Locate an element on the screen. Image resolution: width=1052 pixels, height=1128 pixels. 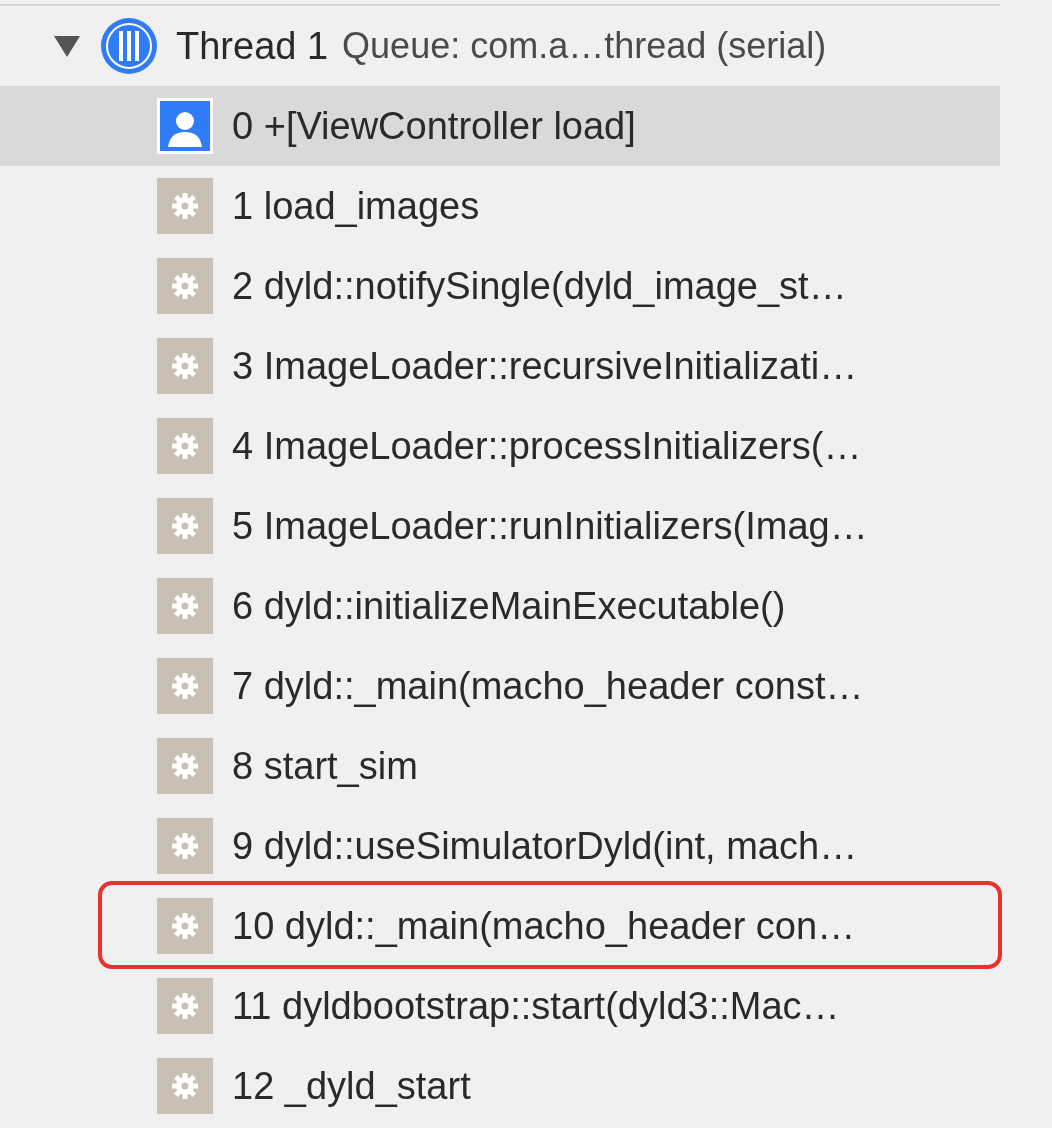
disclosure-triangle-icon is located at coordinates (67, 46).